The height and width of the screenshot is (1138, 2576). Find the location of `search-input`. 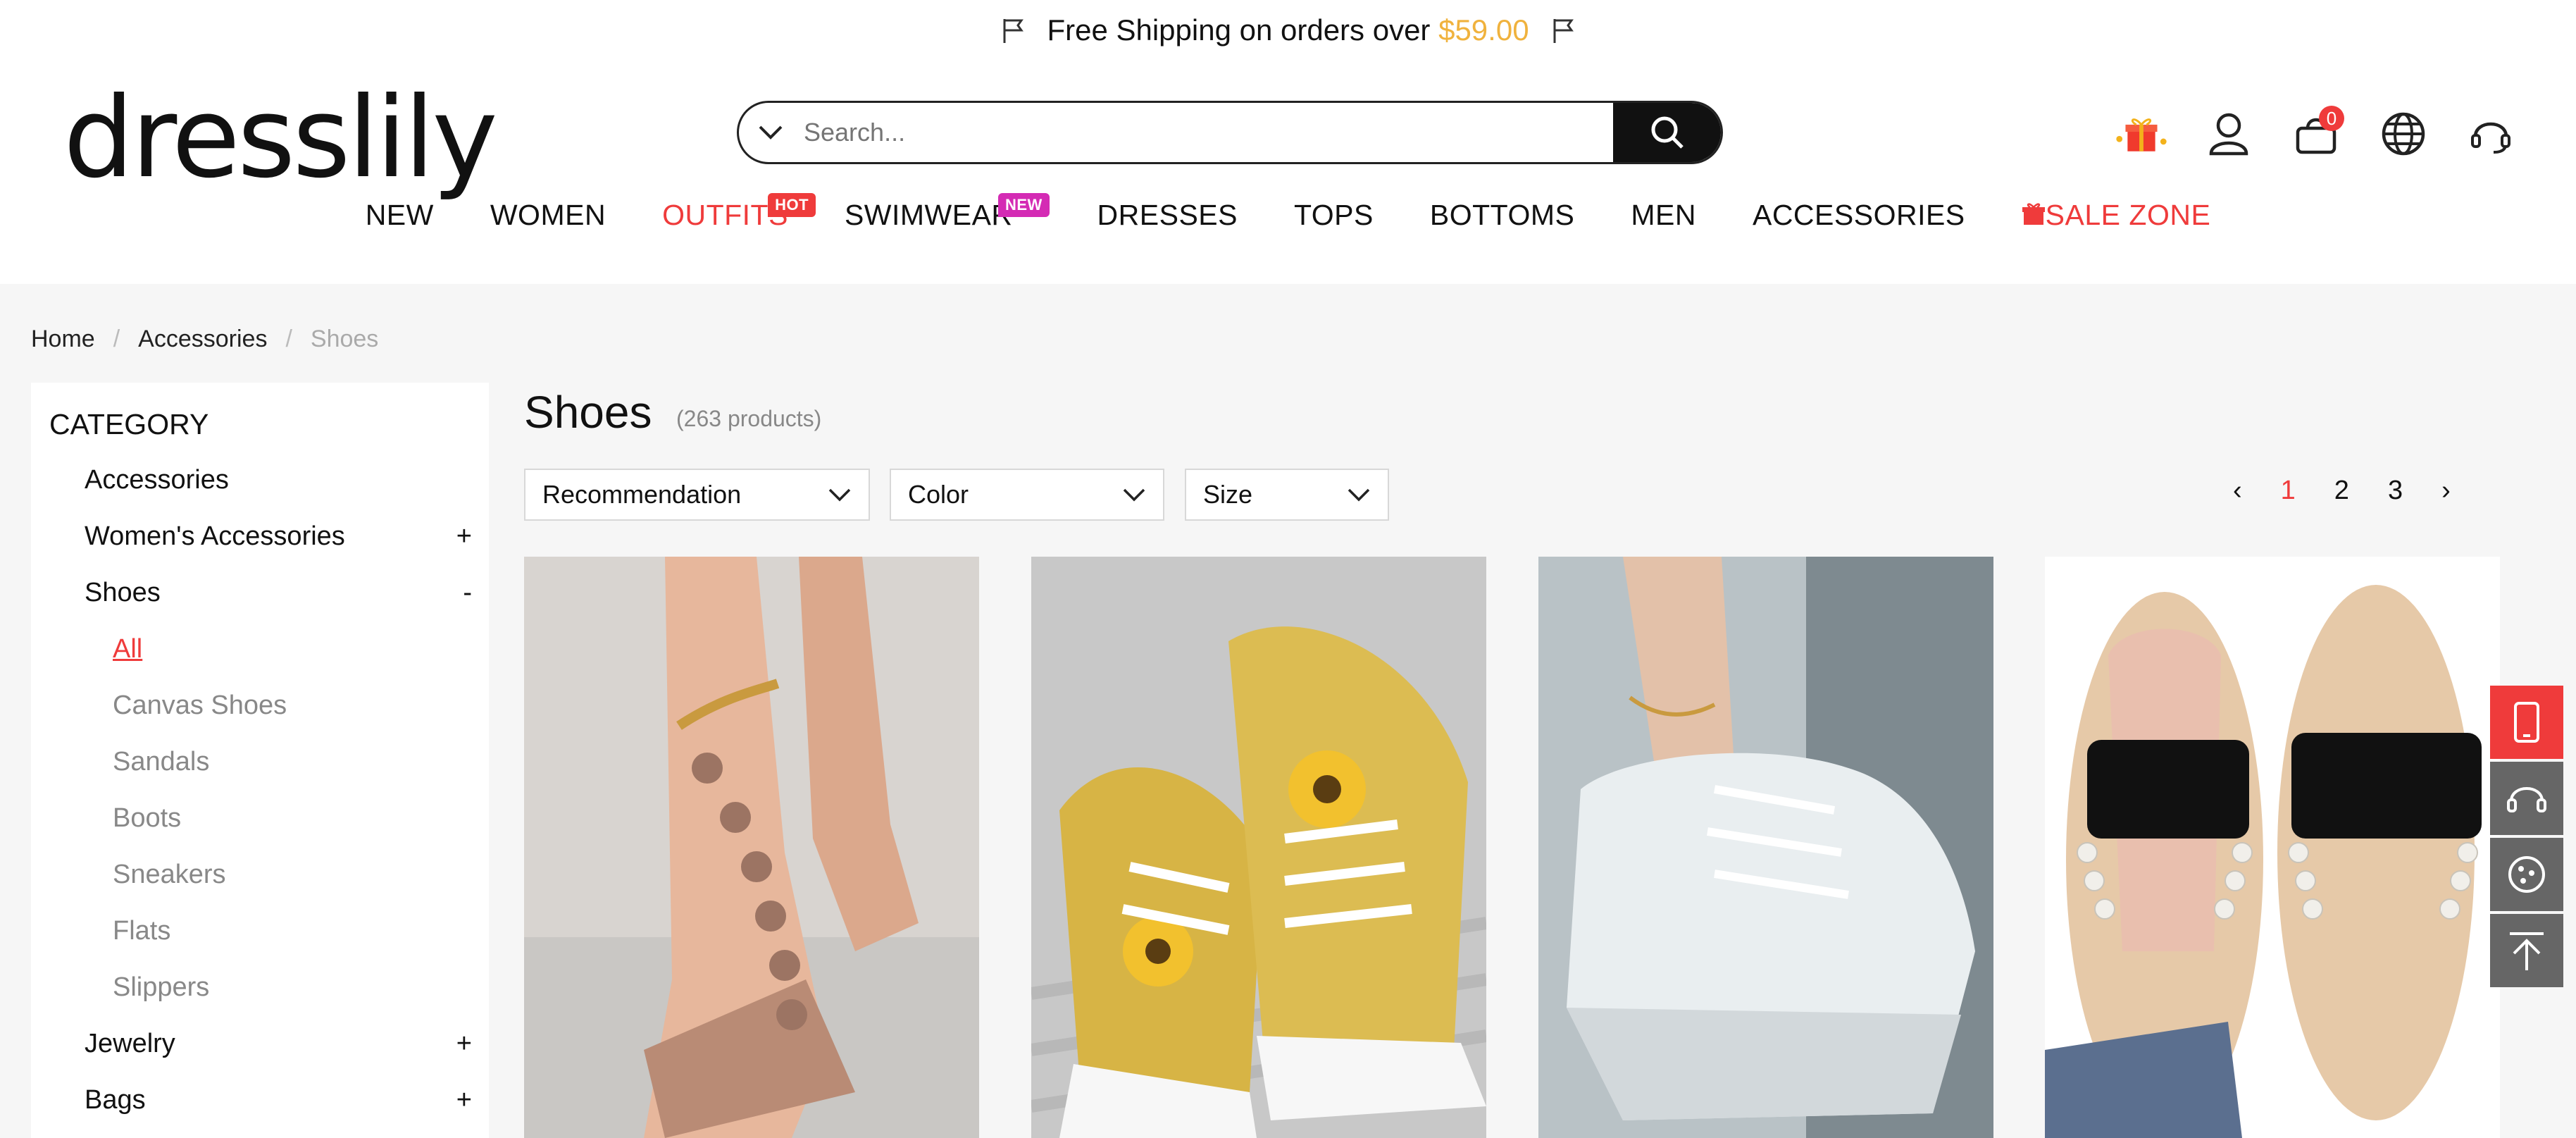

search-input is located at coordinates (1207, 132).